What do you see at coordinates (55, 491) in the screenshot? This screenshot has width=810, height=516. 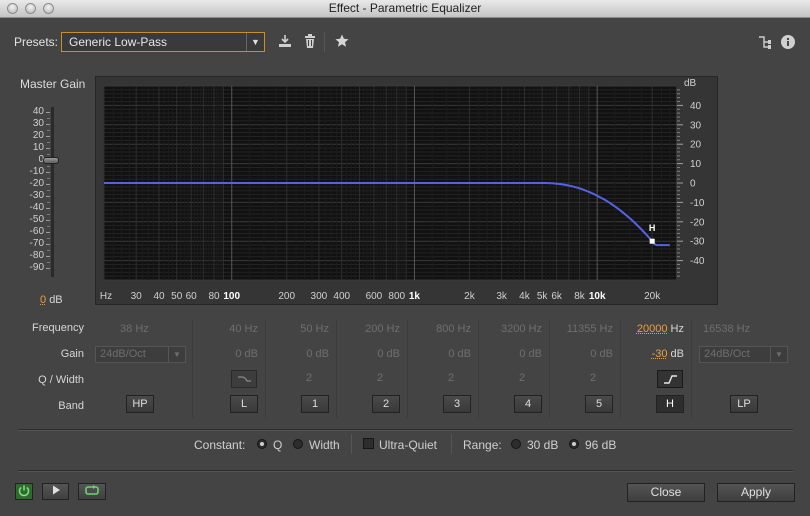 I see `play-icon` at bounding box center [55, 491].